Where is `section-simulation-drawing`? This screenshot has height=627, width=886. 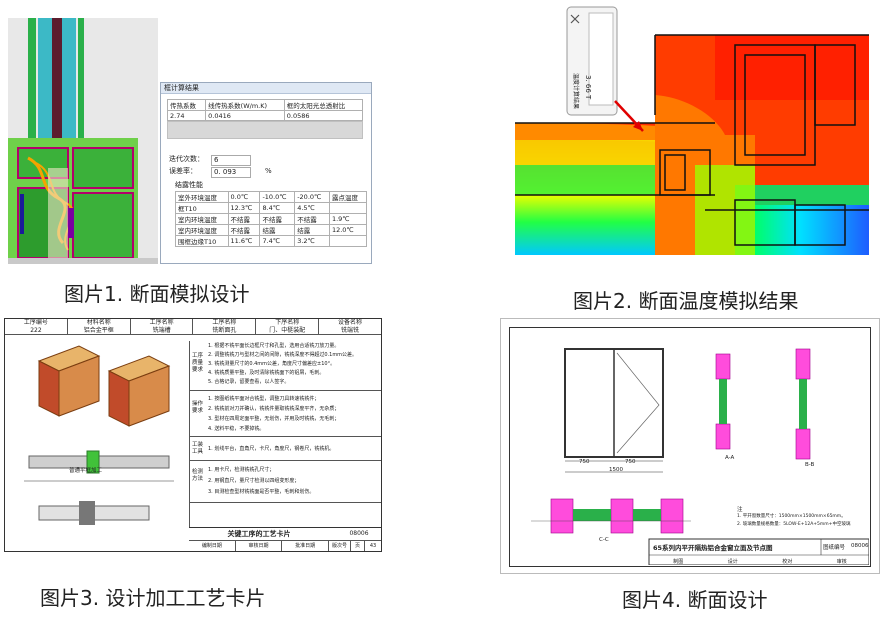
section-simulation-drawing is located at coordinates (83, 141).